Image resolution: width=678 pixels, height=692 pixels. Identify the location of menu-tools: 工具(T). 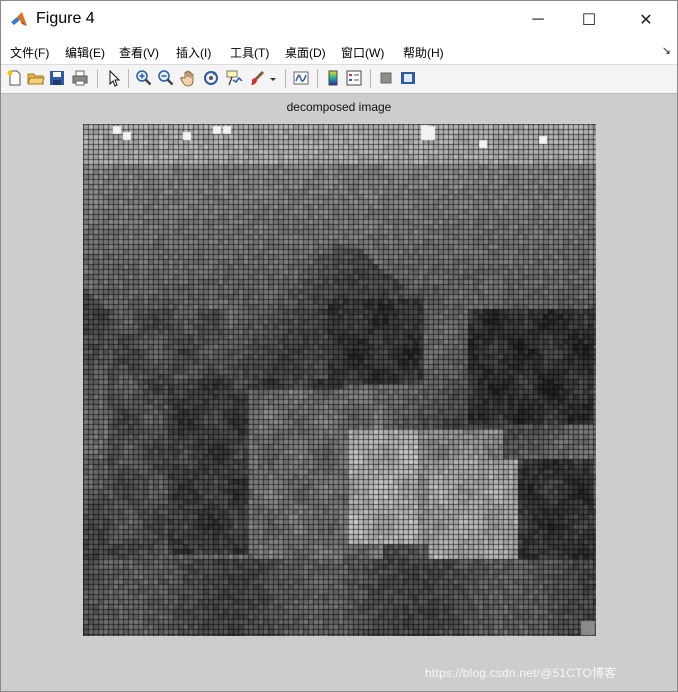
(249, 52).